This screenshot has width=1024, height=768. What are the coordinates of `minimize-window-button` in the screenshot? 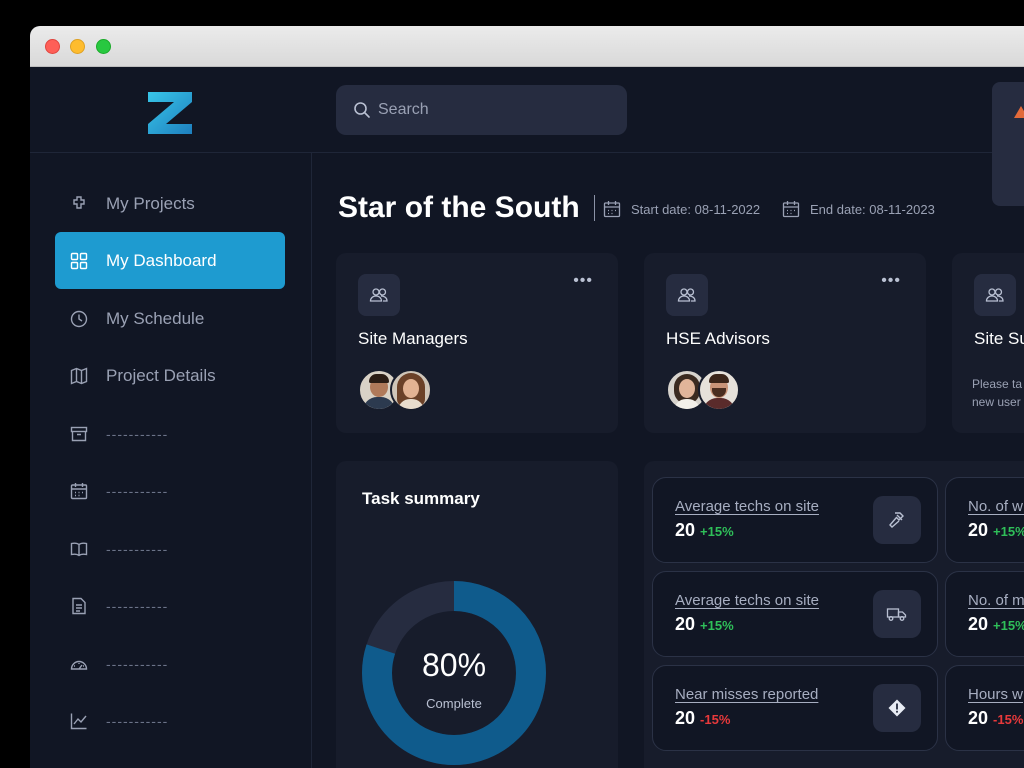 It's located at (77, 46).